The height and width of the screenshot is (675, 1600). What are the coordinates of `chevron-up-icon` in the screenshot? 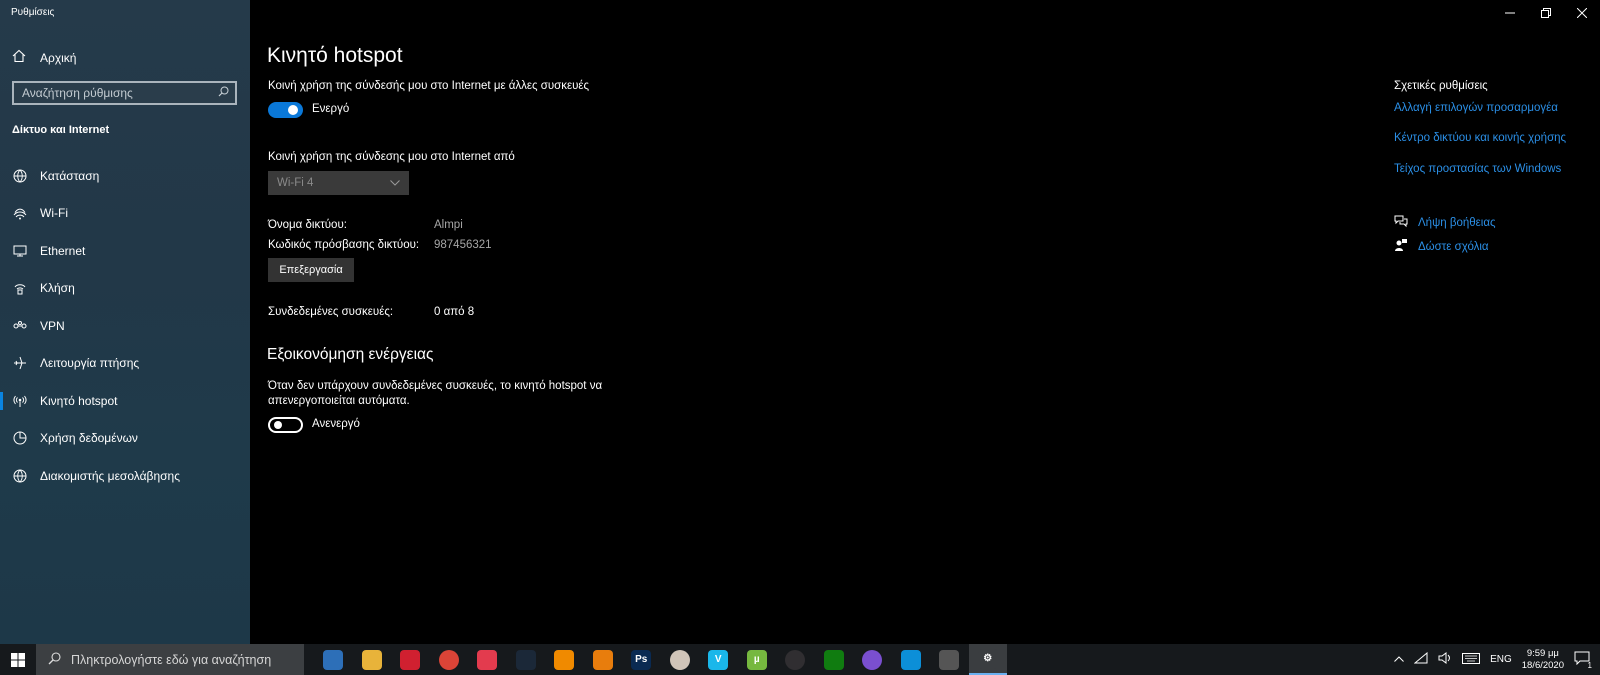 It's located at (1399, 659).